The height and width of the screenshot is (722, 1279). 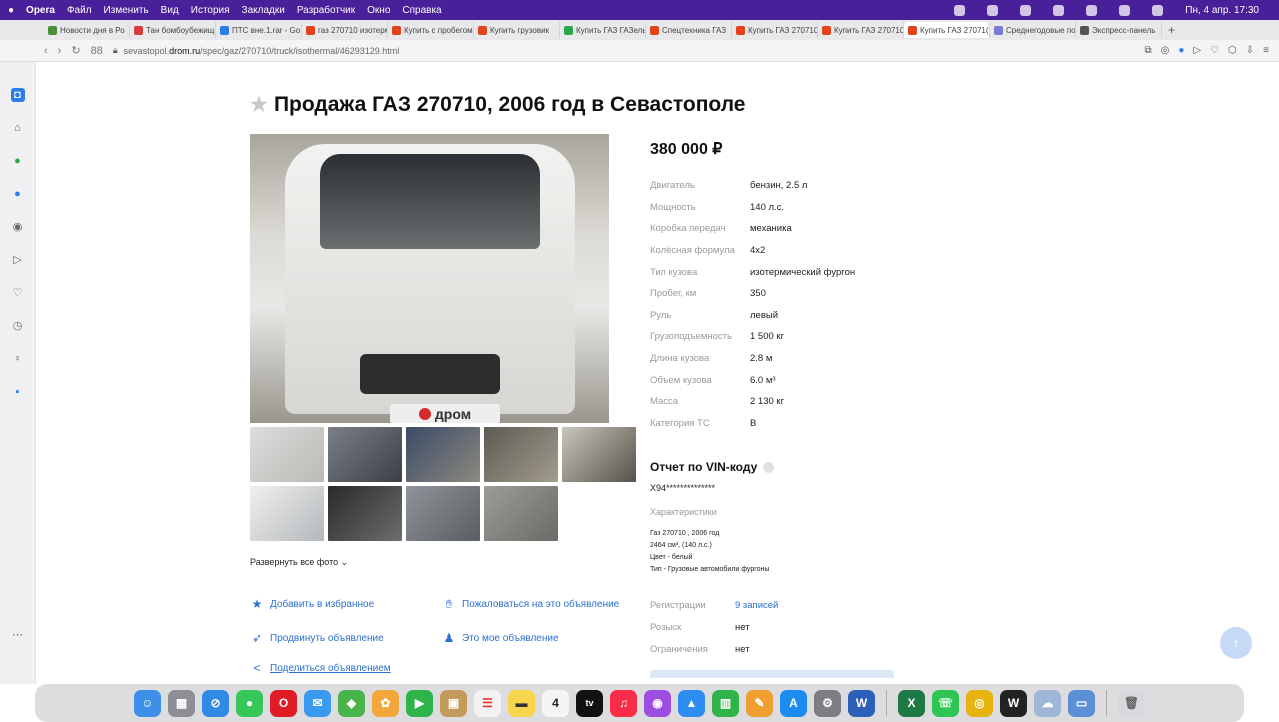 I want to click on browser-tab: Экспресс-панель, so click(x=1119, y=30).